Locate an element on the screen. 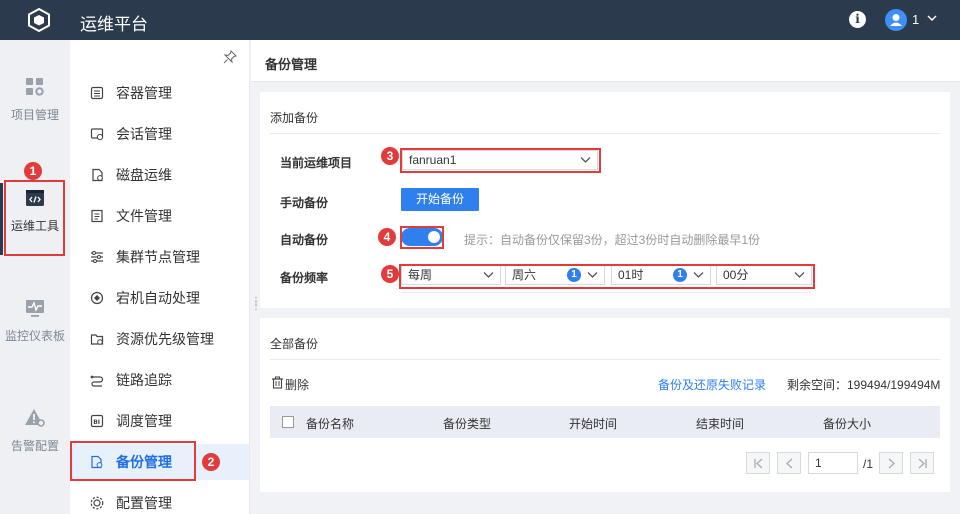  next-page-button is located at coordinates (891, 463).